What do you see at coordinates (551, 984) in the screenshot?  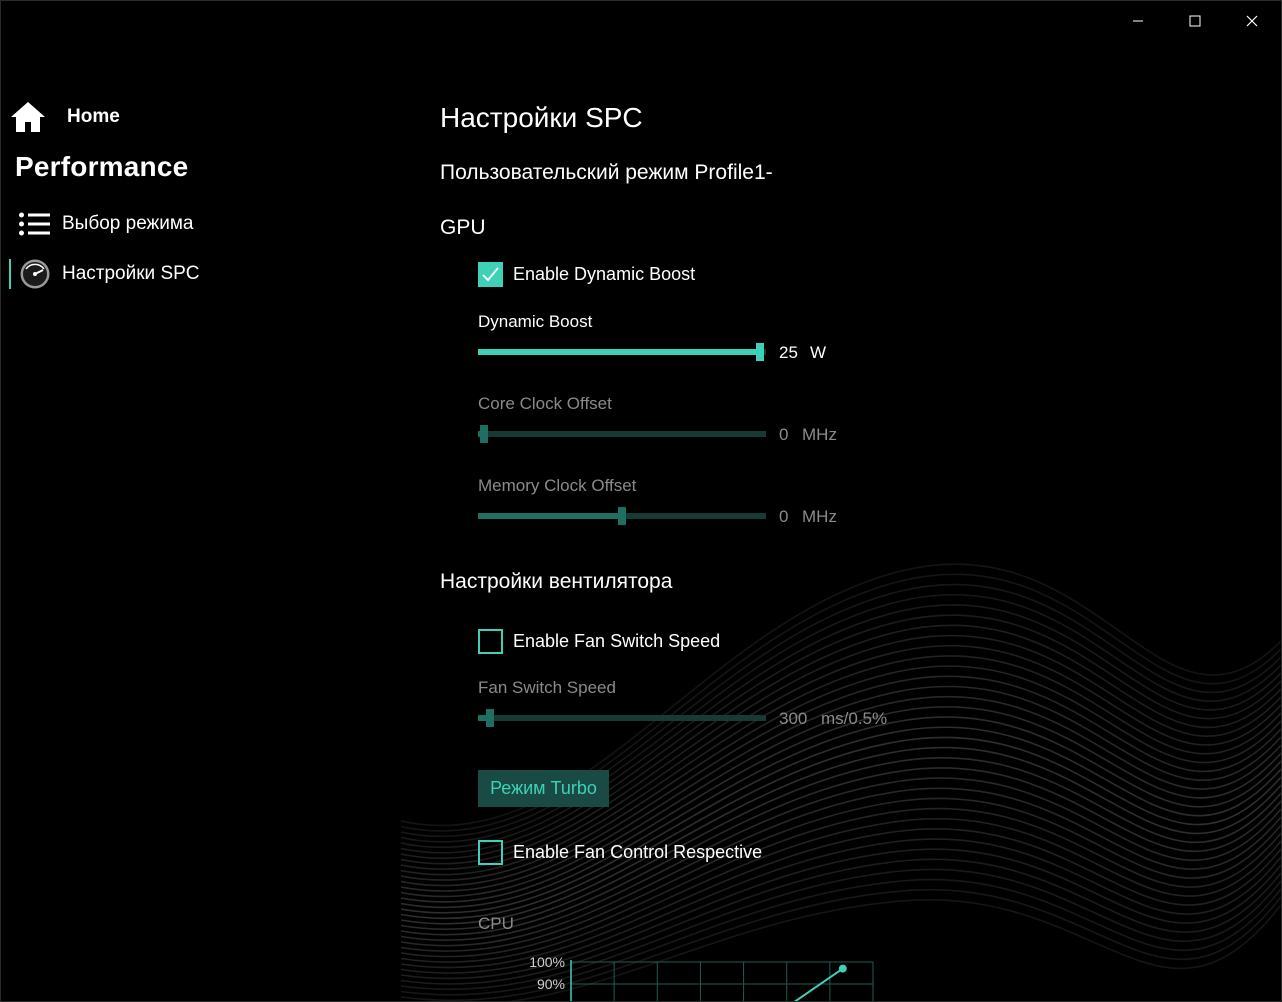 I see `y-tick-label: 90%` at bounding box center [551, 984].